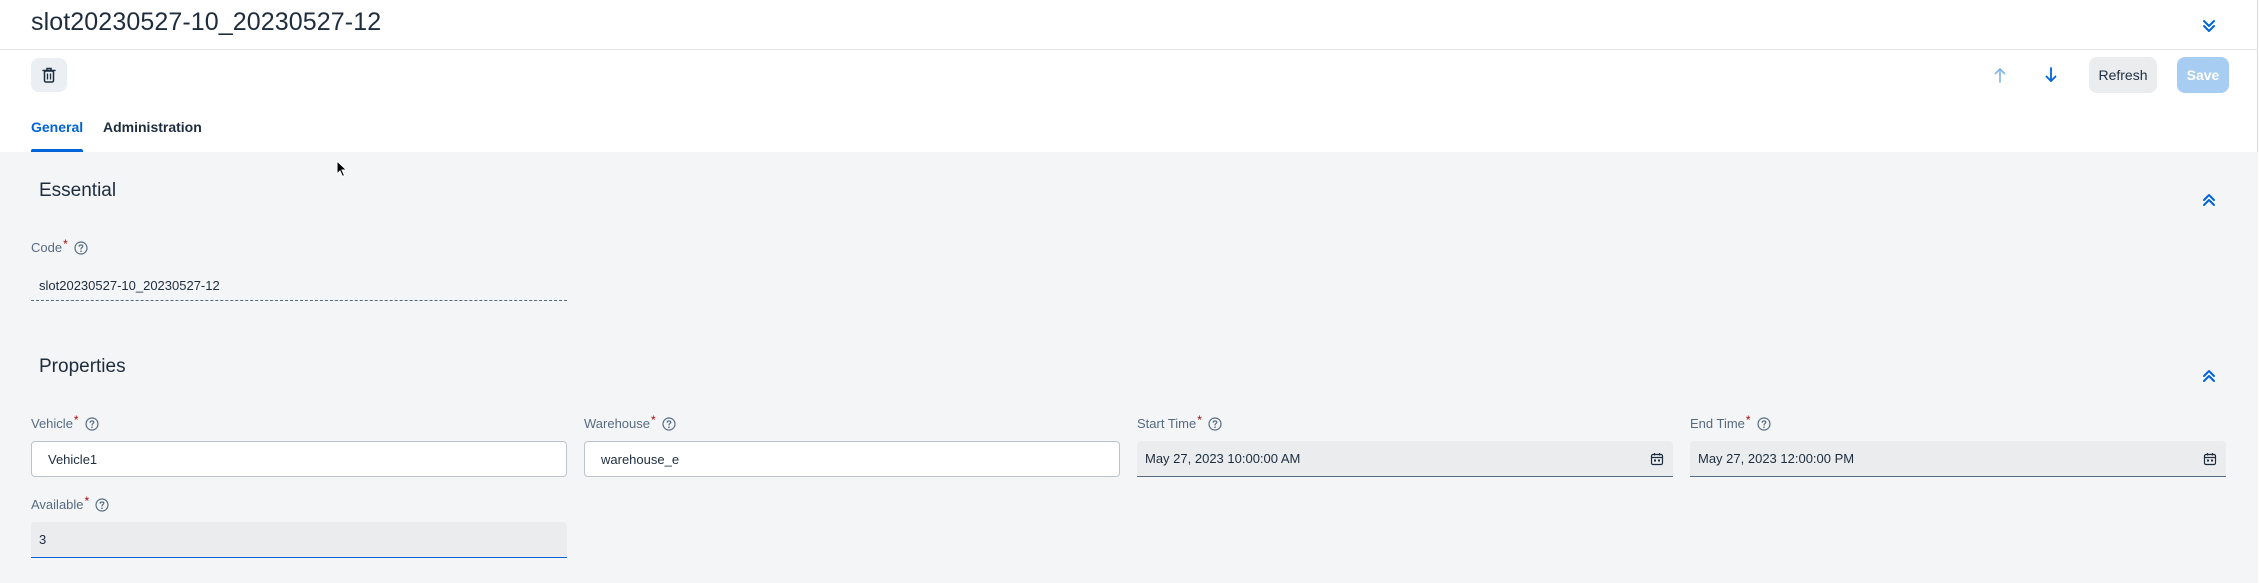  What do you see at coordinates (152, 135) in the screenshot?
I see `tab-administration: Administration` at bounding box center [152, 135].